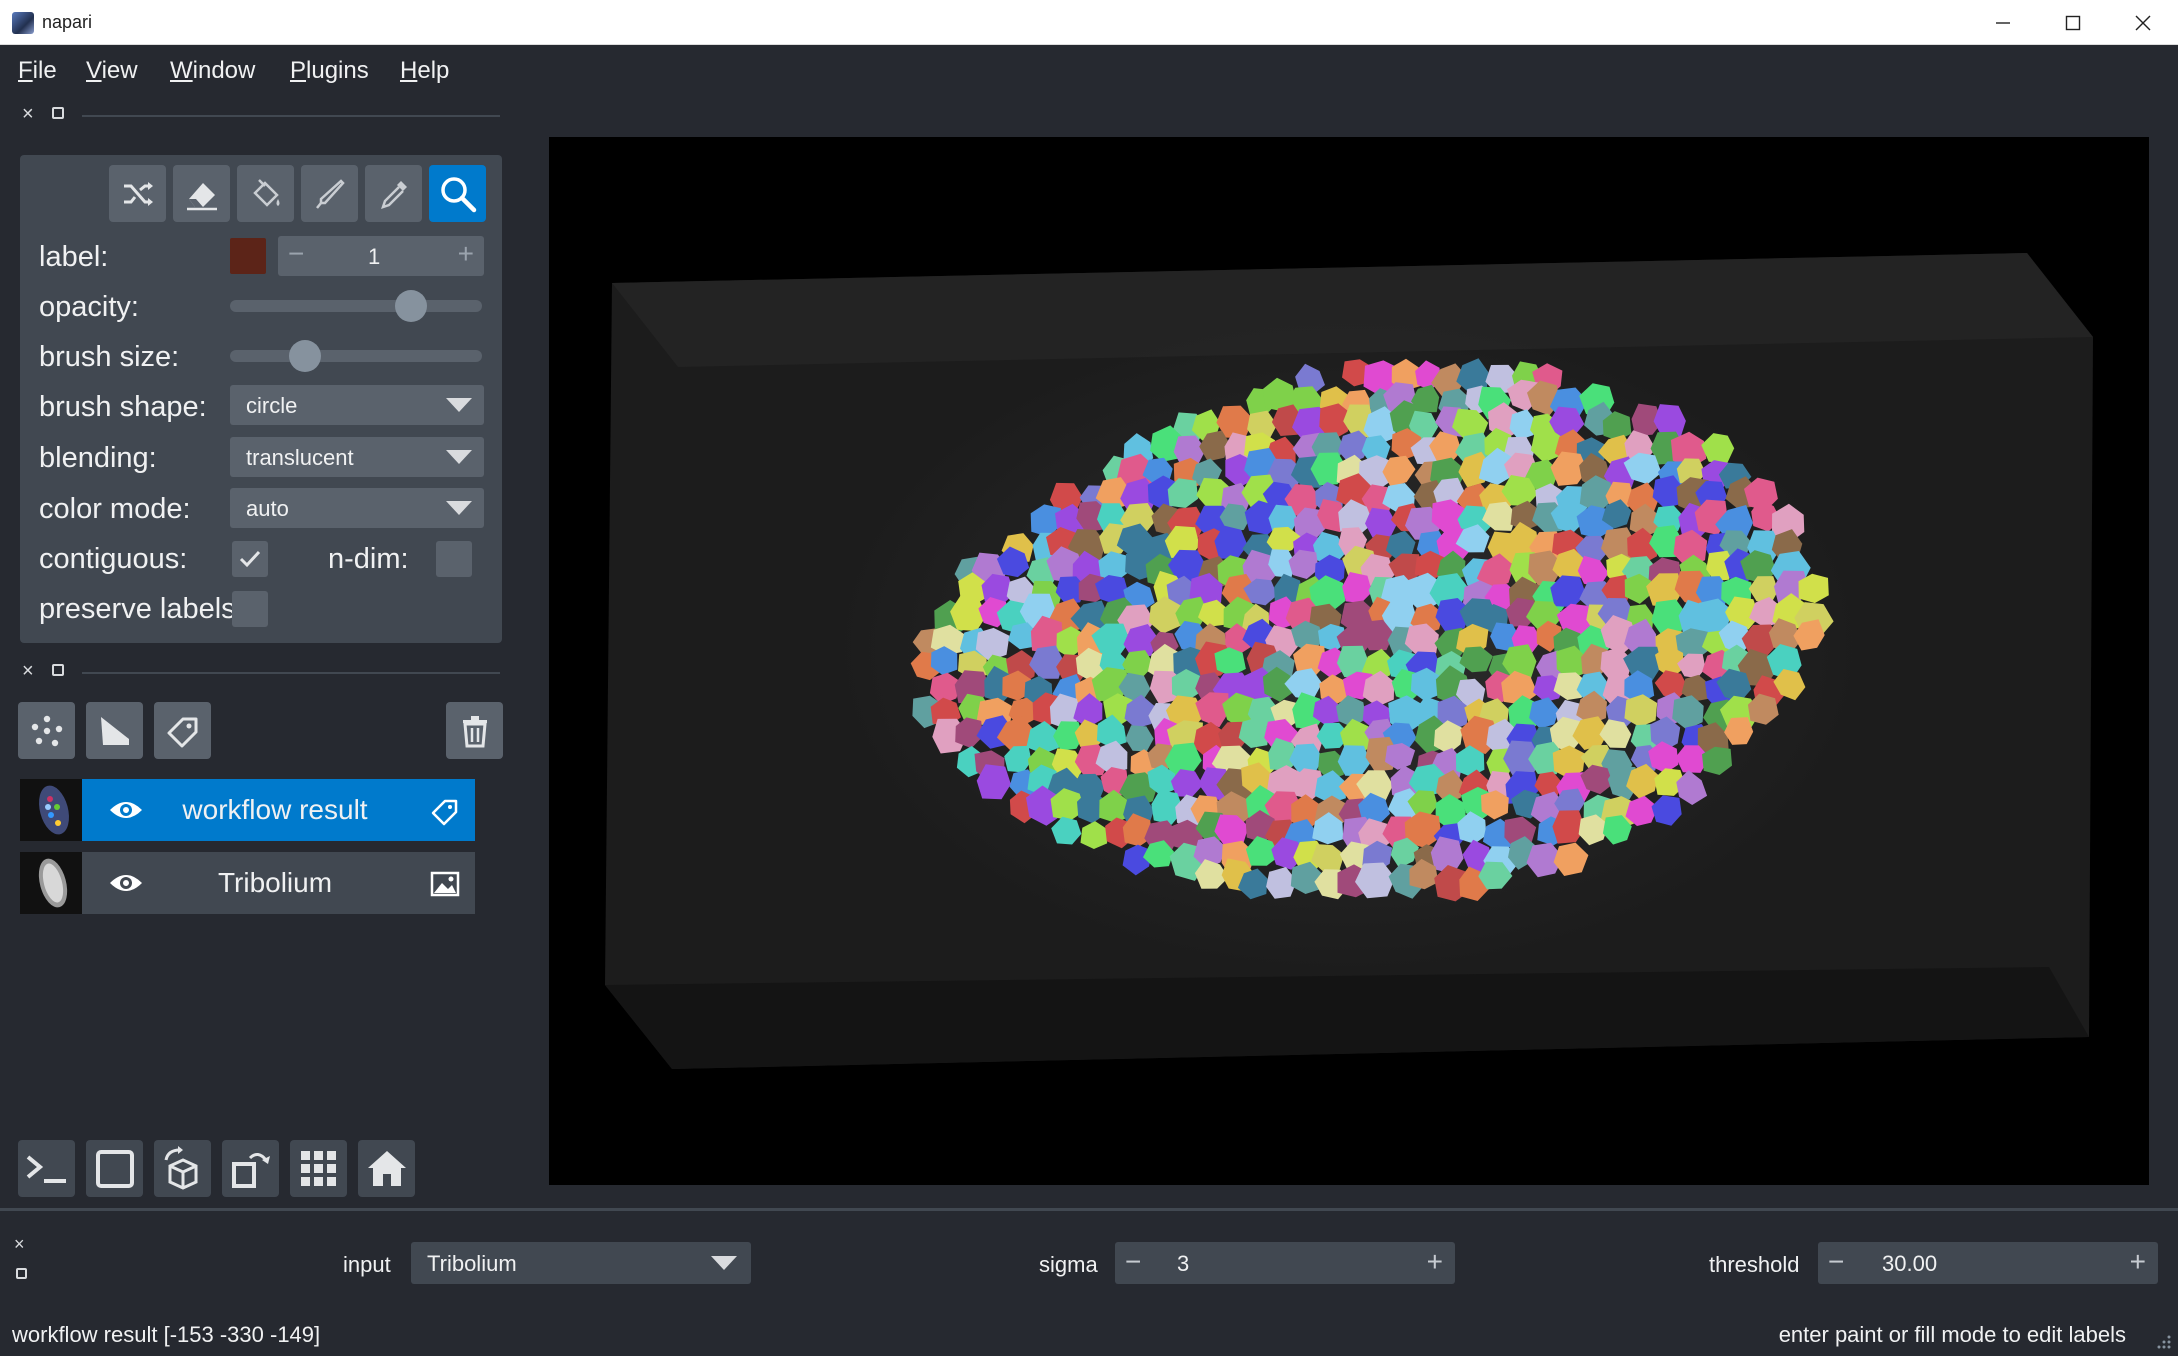  Describe the element at coordinates (411, 306) in the screenshot. I see `opacity-slider-handle` at that location.